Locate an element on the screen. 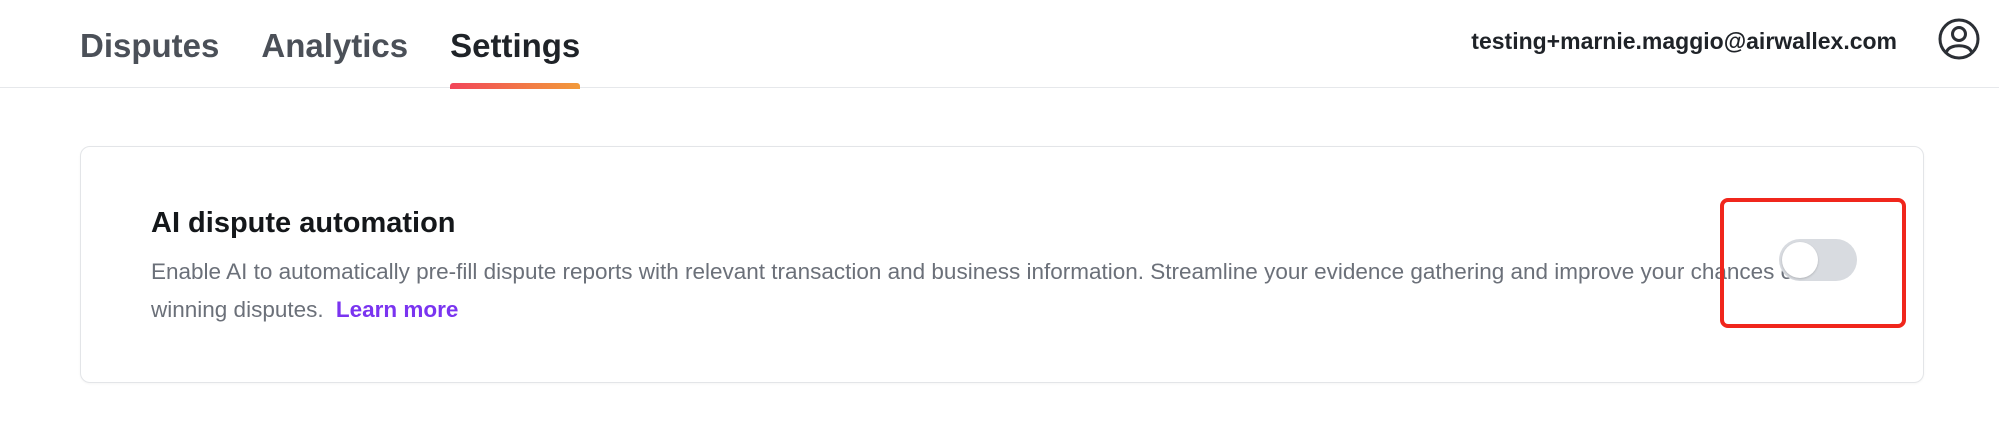 The height and width of the screenshot is (433, 1999). learn-more-link: Learn more is located at coordinates (397, 309).